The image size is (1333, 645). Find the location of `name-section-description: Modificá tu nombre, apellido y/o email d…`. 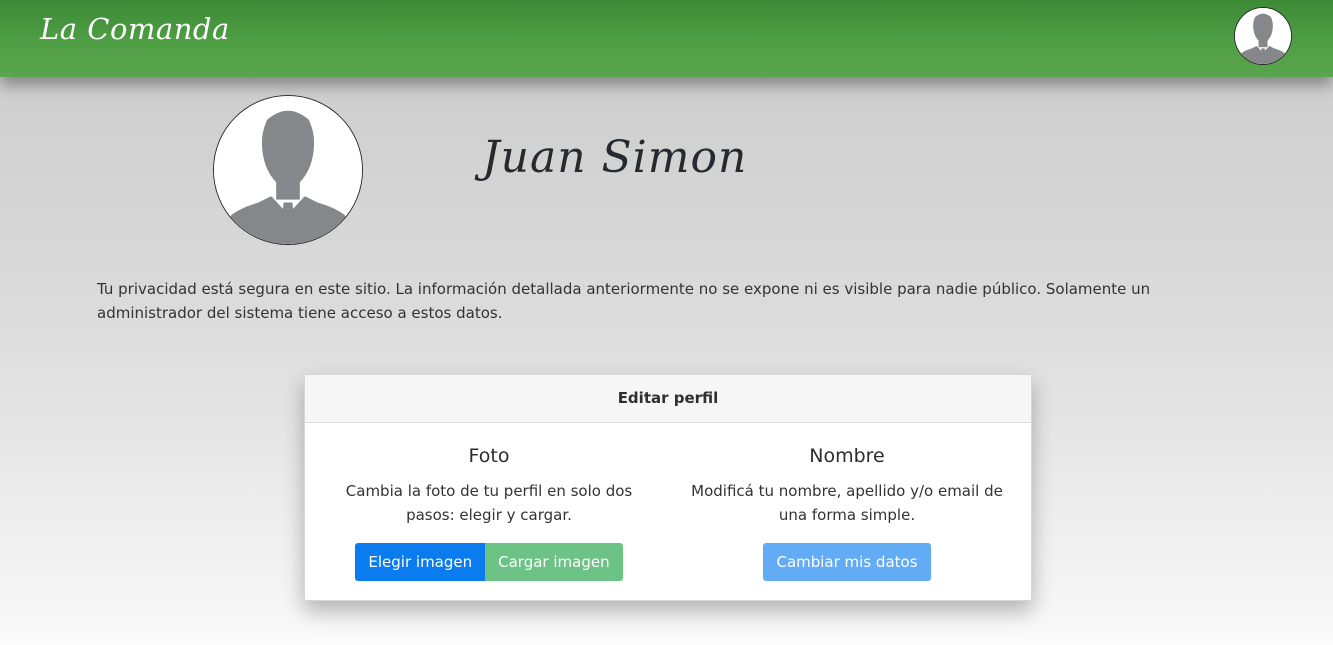

name-section-description: Modificá tu nombre, apellido y/o email d… is located at coordinates (847, 503).